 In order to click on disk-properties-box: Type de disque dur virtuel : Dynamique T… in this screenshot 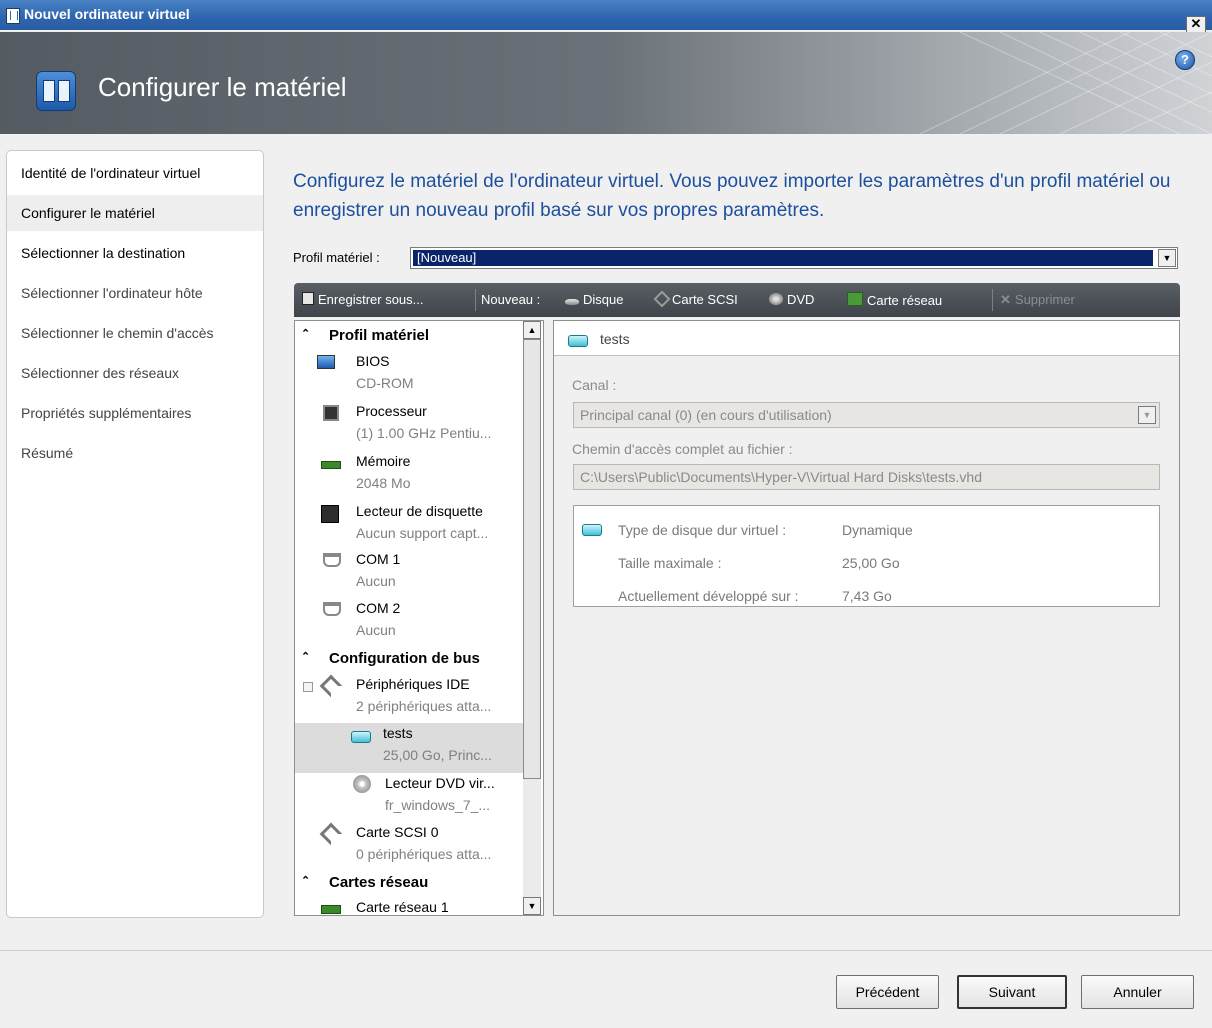, I will do `click(866, 556)`.